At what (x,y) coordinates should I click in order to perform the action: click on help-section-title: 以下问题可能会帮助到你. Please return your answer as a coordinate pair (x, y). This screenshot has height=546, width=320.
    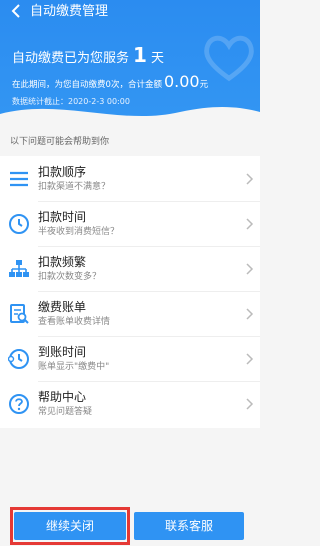
    Looking at the image, I should click on (60, 142).